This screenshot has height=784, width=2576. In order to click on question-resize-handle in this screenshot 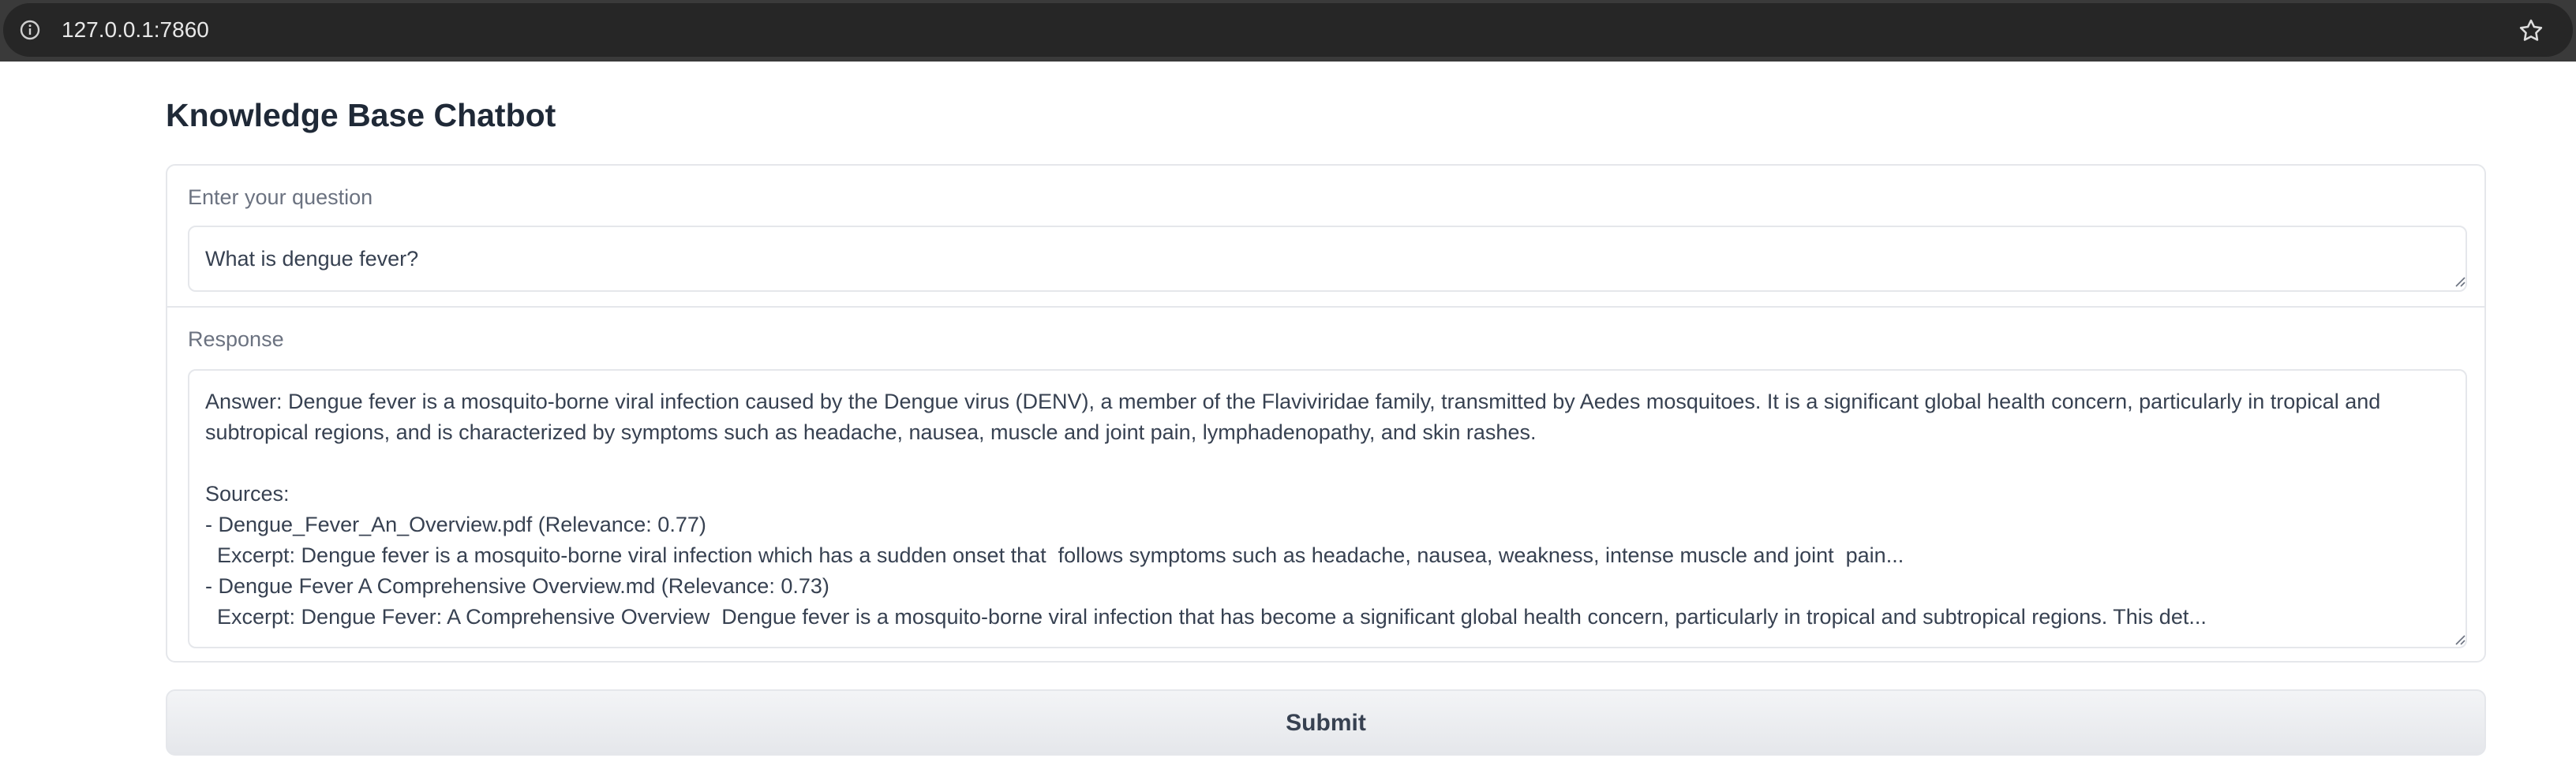, I will do `click(2459, 280)`.